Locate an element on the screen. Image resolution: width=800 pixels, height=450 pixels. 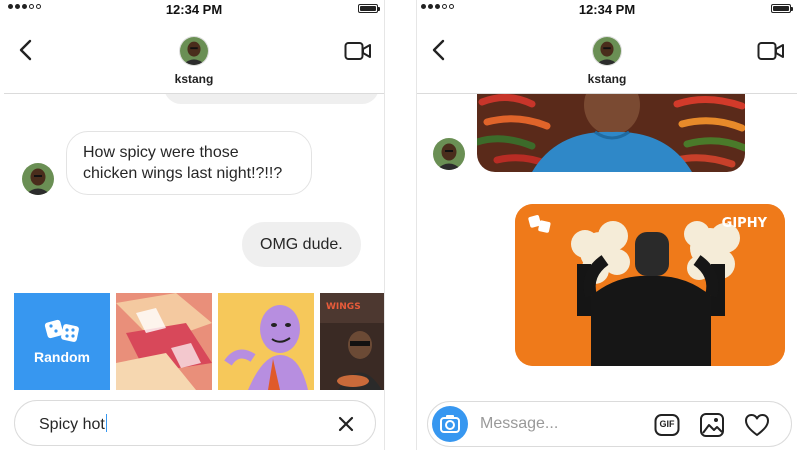
camera-button is located at coordinates (450, 424).